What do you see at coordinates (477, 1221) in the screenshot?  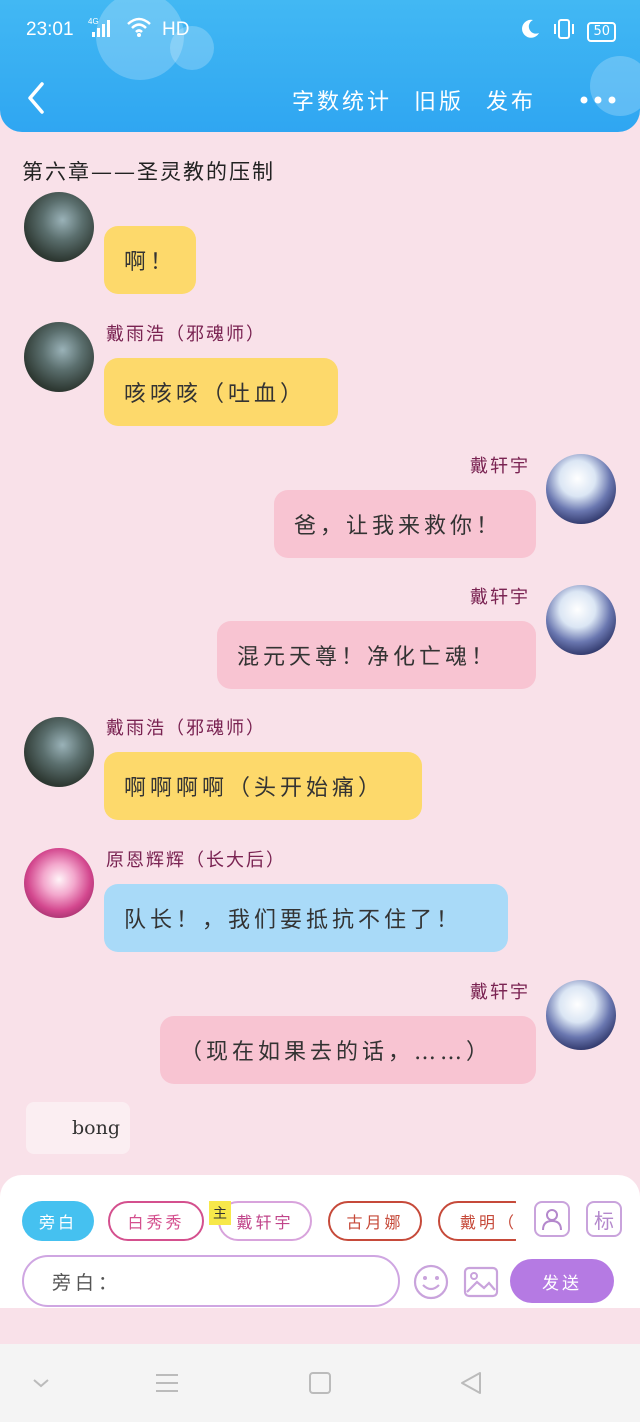 I see `role-chip: 戴明（` at bounding box center [477, 1221].